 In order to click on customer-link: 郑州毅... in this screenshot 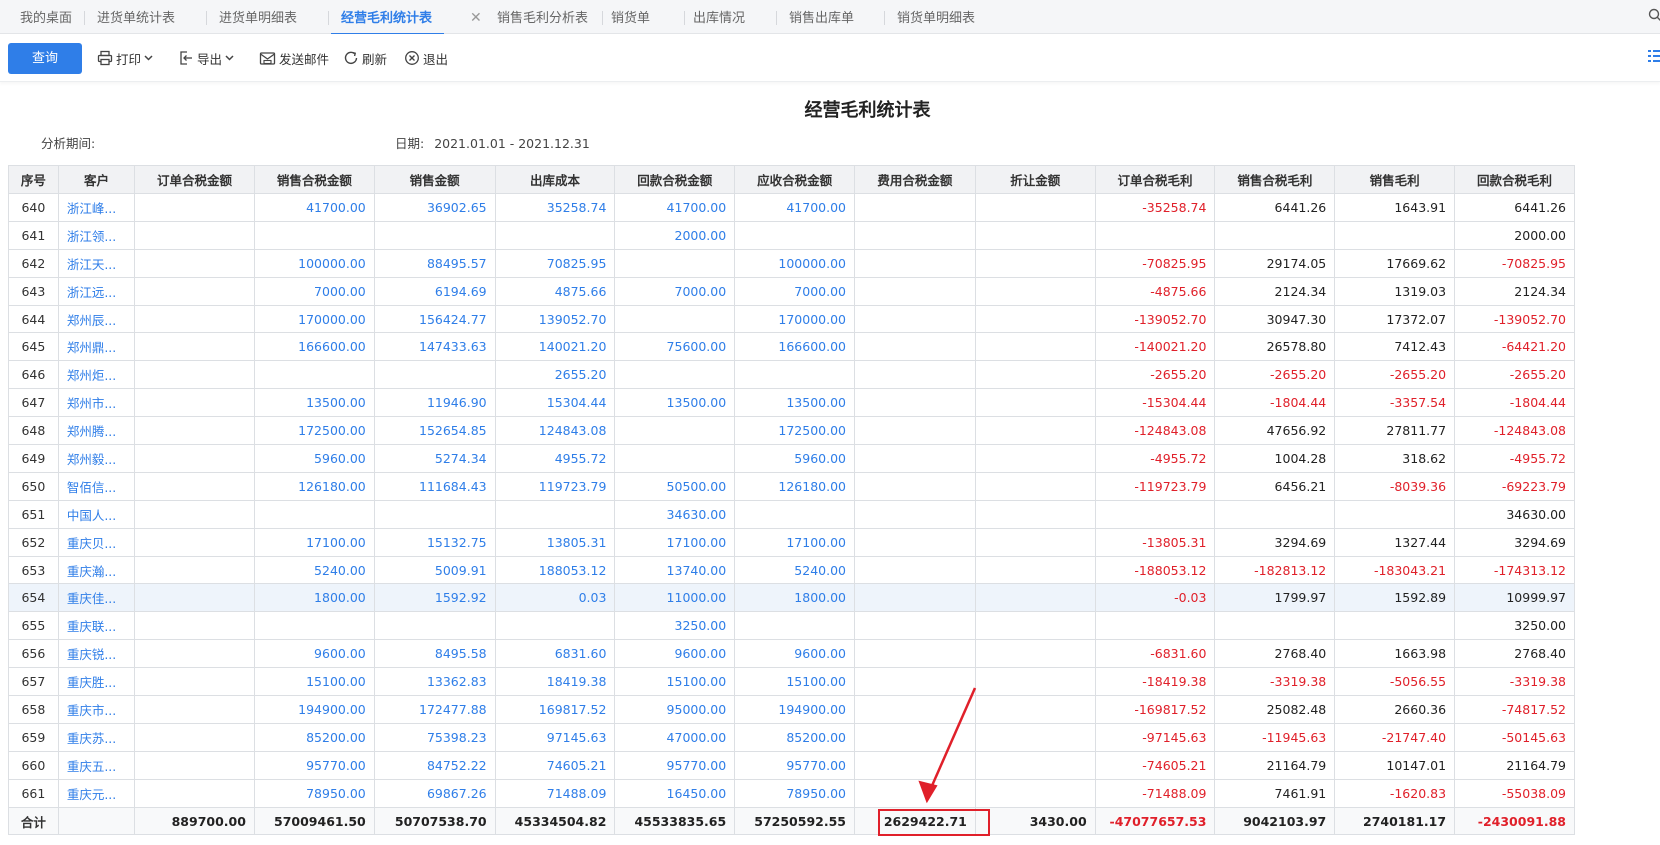, I will do `click(96, 458)`.